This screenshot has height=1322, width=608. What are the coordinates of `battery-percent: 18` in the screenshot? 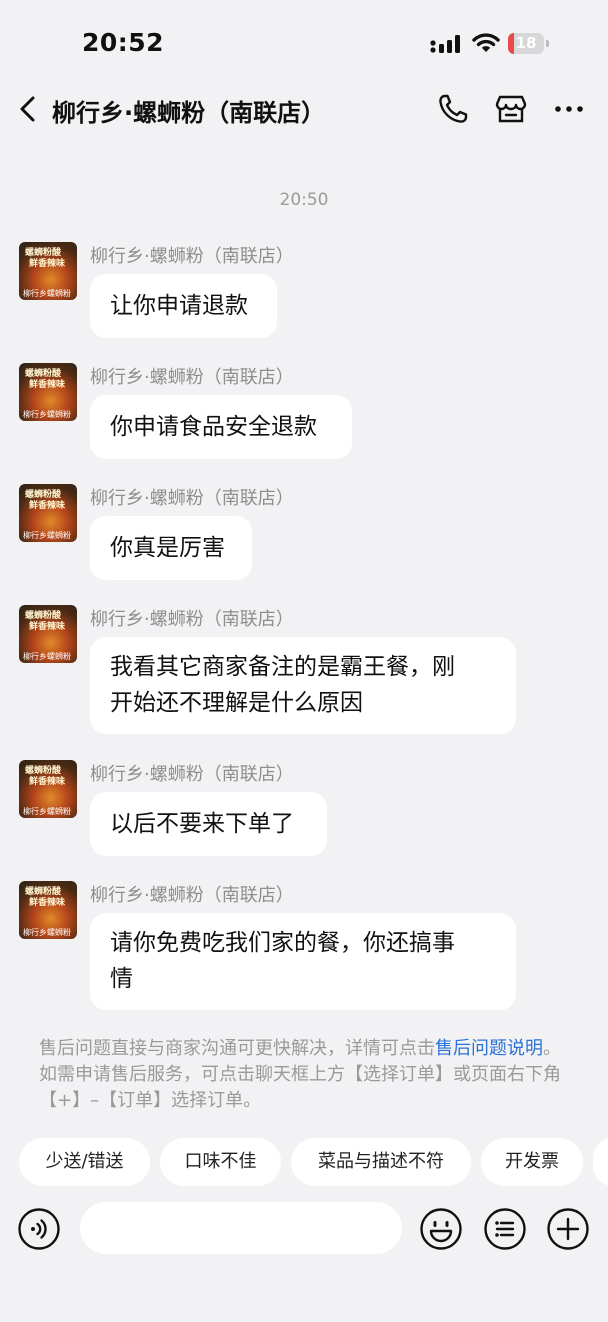 It's located at (526, 43).